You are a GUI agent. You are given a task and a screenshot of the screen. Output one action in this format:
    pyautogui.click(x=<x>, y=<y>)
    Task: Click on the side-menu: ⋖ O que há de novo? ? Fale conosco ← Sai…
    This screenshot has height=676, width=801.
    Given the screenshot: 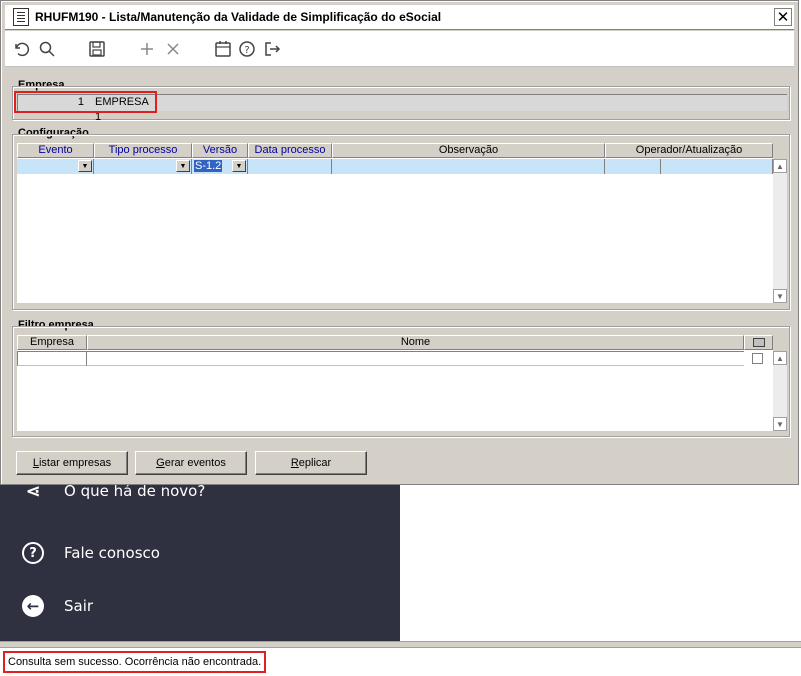 What is the action you would take?
    pyautogui.click(x=200, y=560)
    